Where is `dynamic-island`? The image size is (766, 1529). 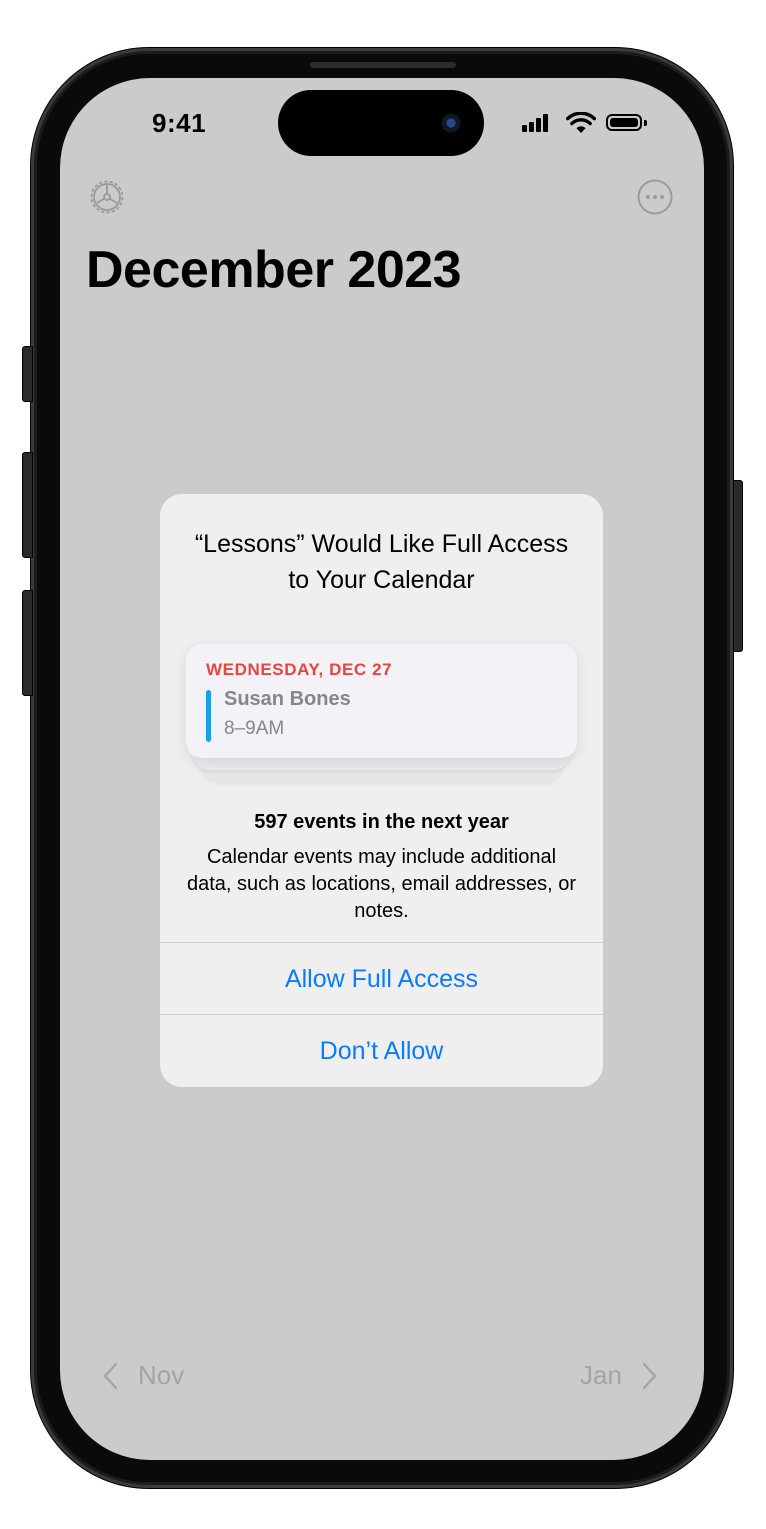
dynamic-island is located at coordinates (381, 123).